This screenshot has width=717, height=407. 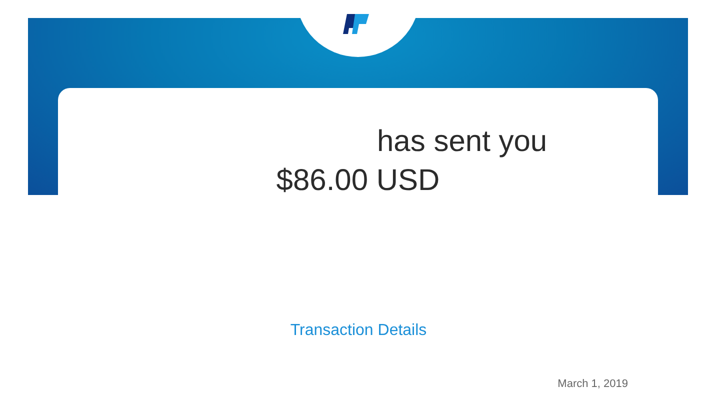 What do you see at coordinates (593, 384) in the screenshot?
I see `date-text: March 1, 2019` at bounding box center [593, 384].